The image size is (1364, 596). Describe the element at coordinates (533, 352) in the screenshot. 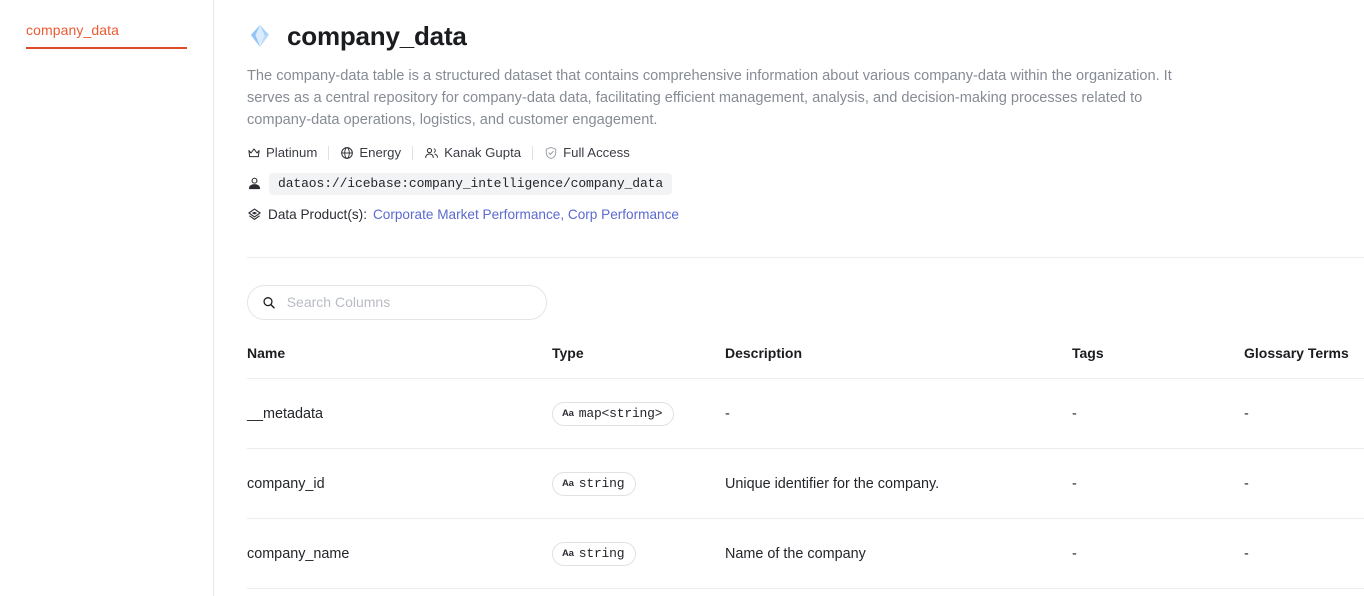

I see `sort-icon` at that location.